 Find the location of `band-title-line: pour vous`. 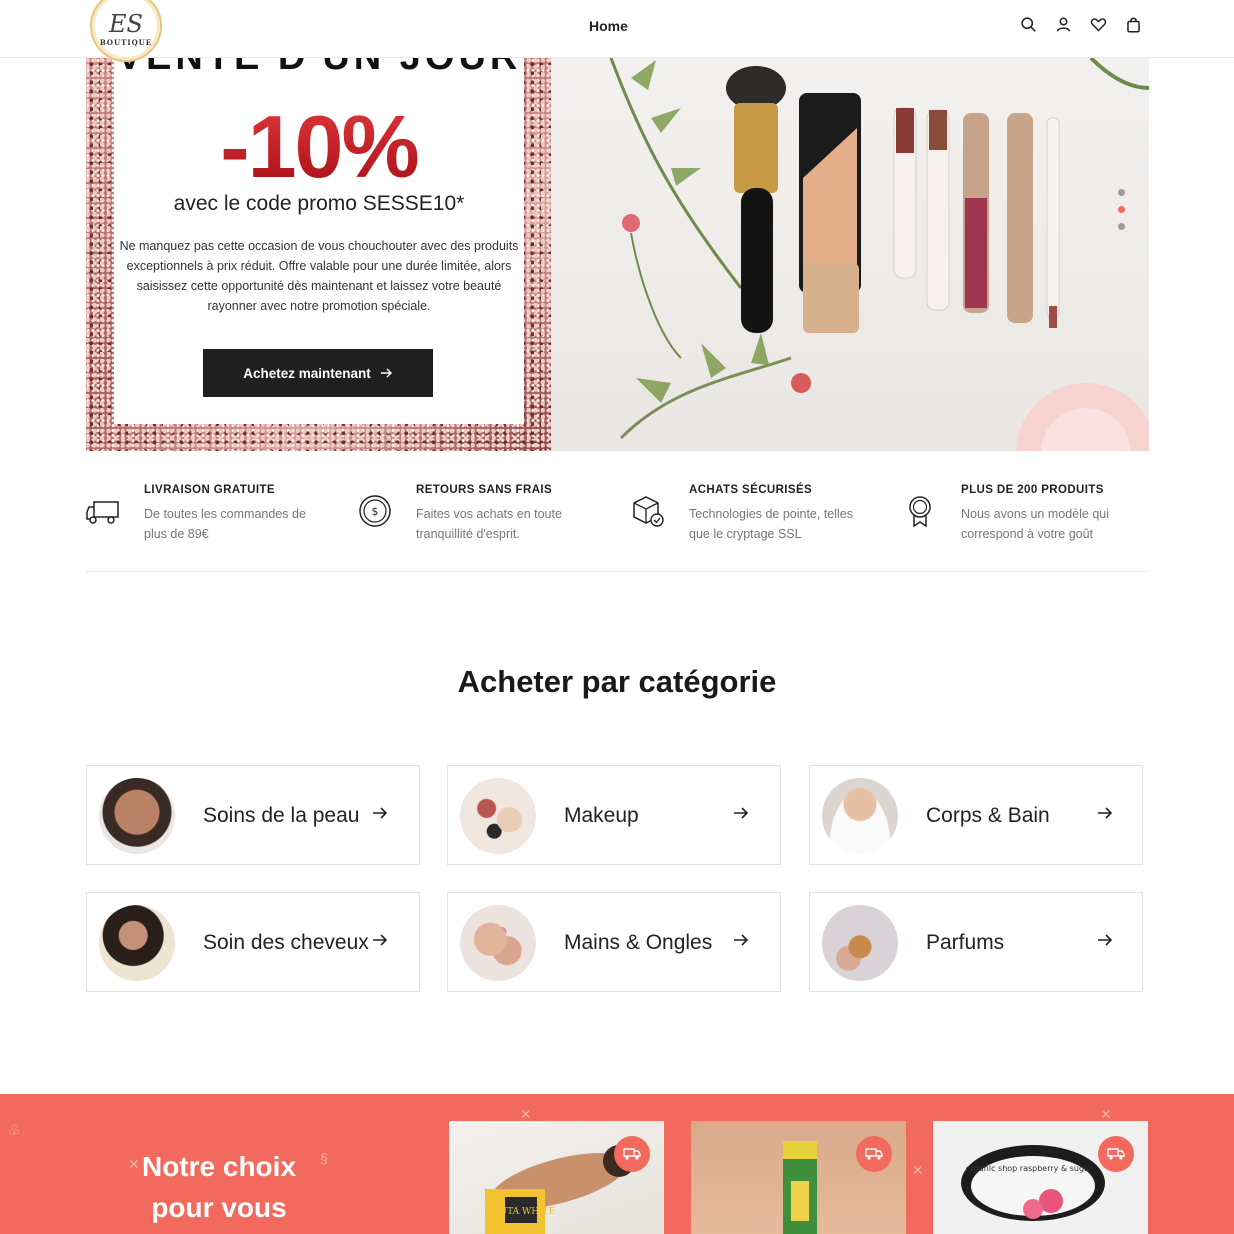

band-title-line: pour vous is located at coordinates (219, 1207).